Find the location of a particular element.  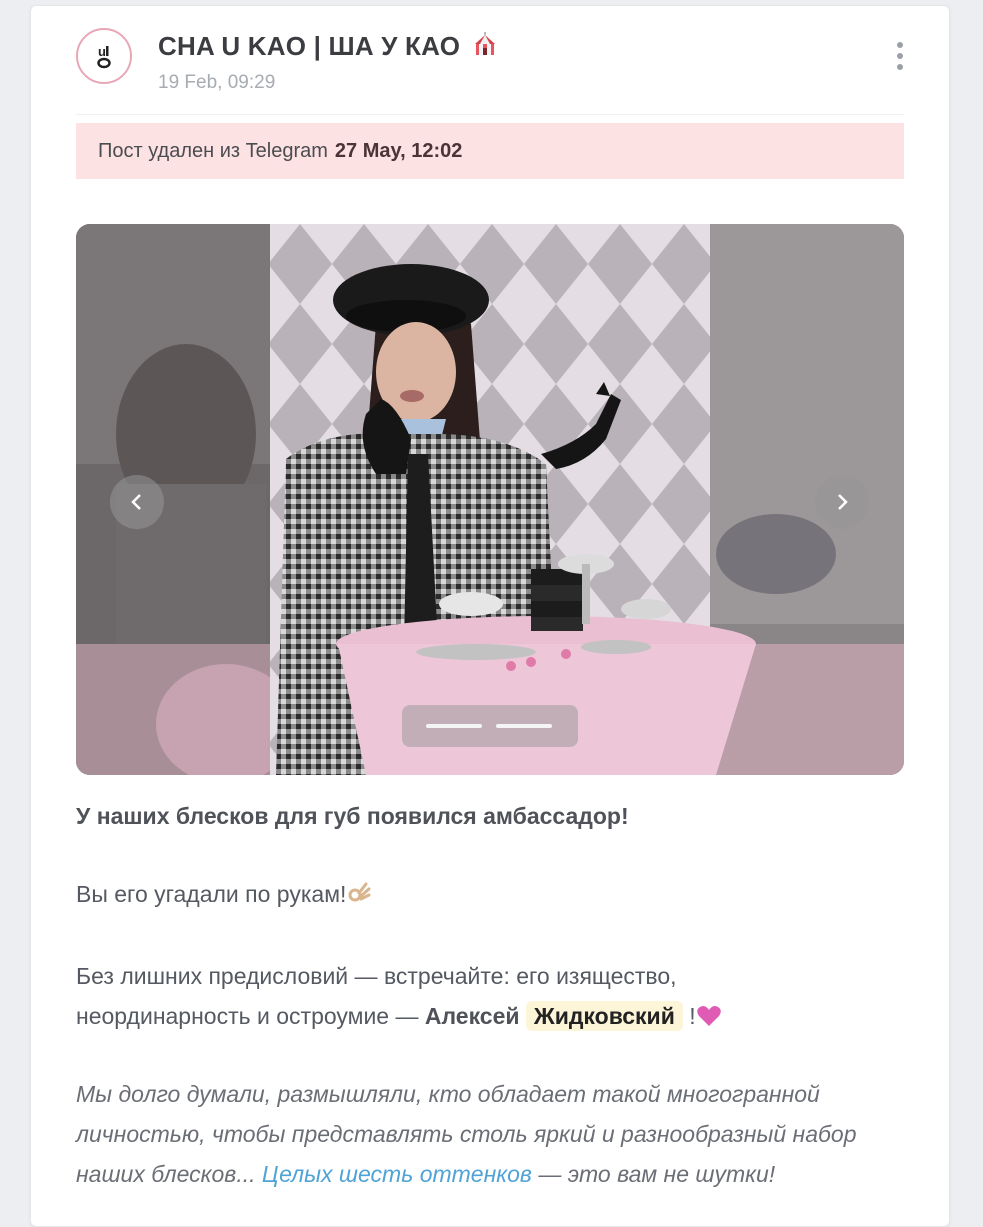

chevron-right-icon is located at coordinates (843, 502).